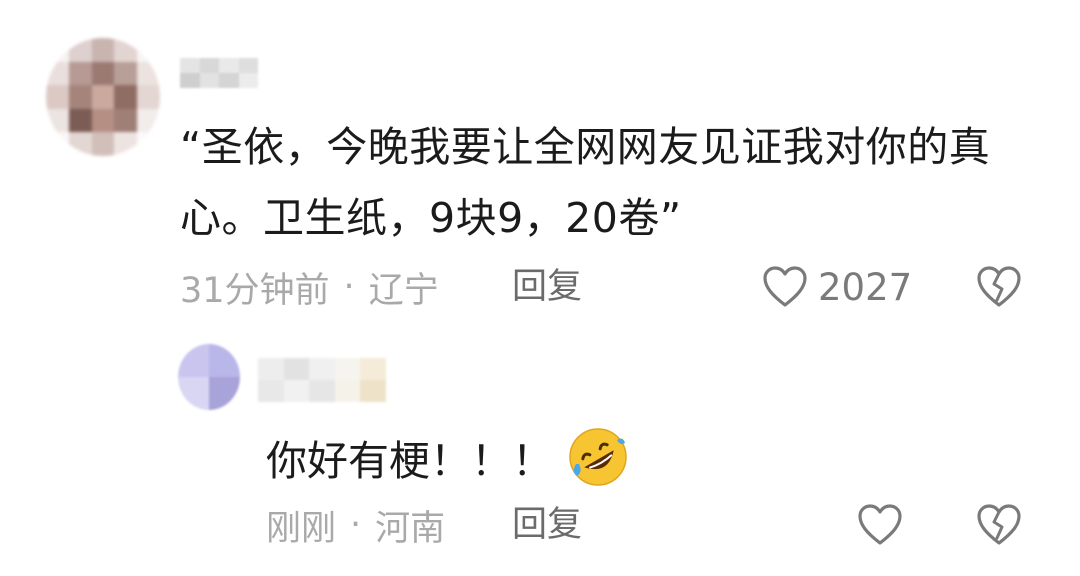 This screenshot has width=1080, height=576. Describe the element at coordinates (322, 380) in the screenshot. I see `reply-username-blurred` at that location.